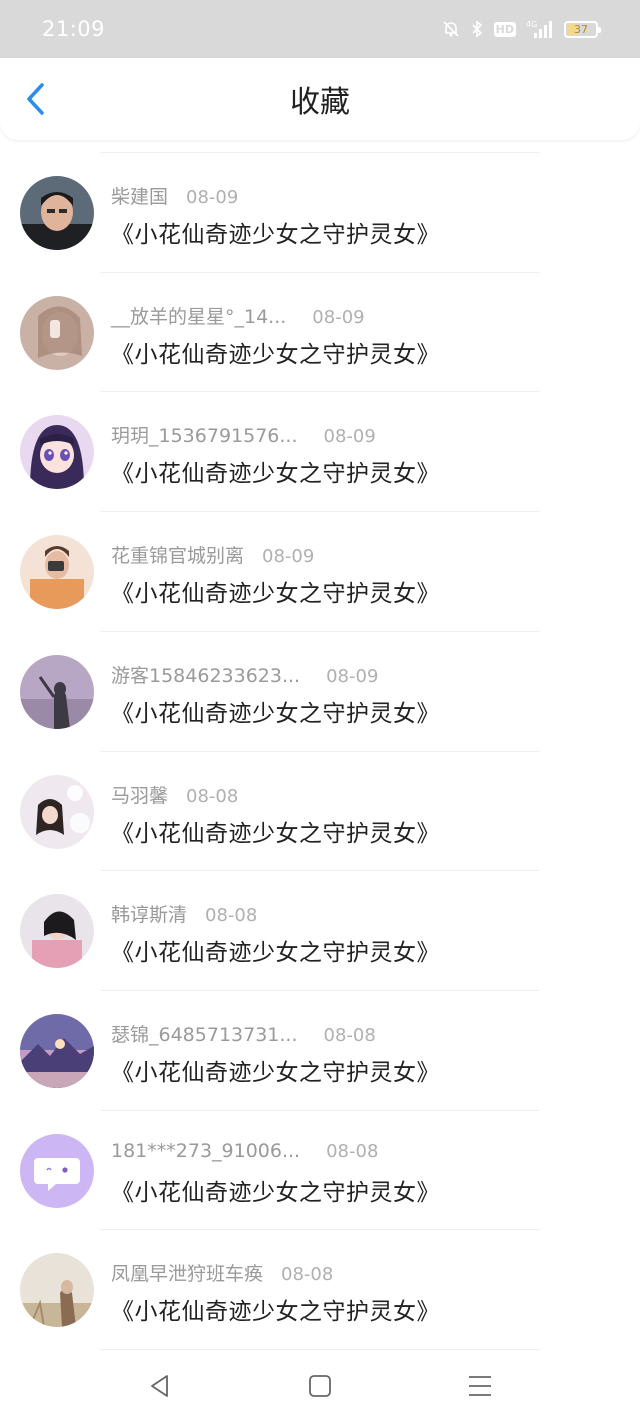 The height and width of the screenshot is (1422, 640). What do you see at coordinates (320, 810) in the screenshot?
I see `favorite-item: 马羽馨 08-08 《小花仙奇迹少女之守护灵女》` at bounding box center [320, 810].